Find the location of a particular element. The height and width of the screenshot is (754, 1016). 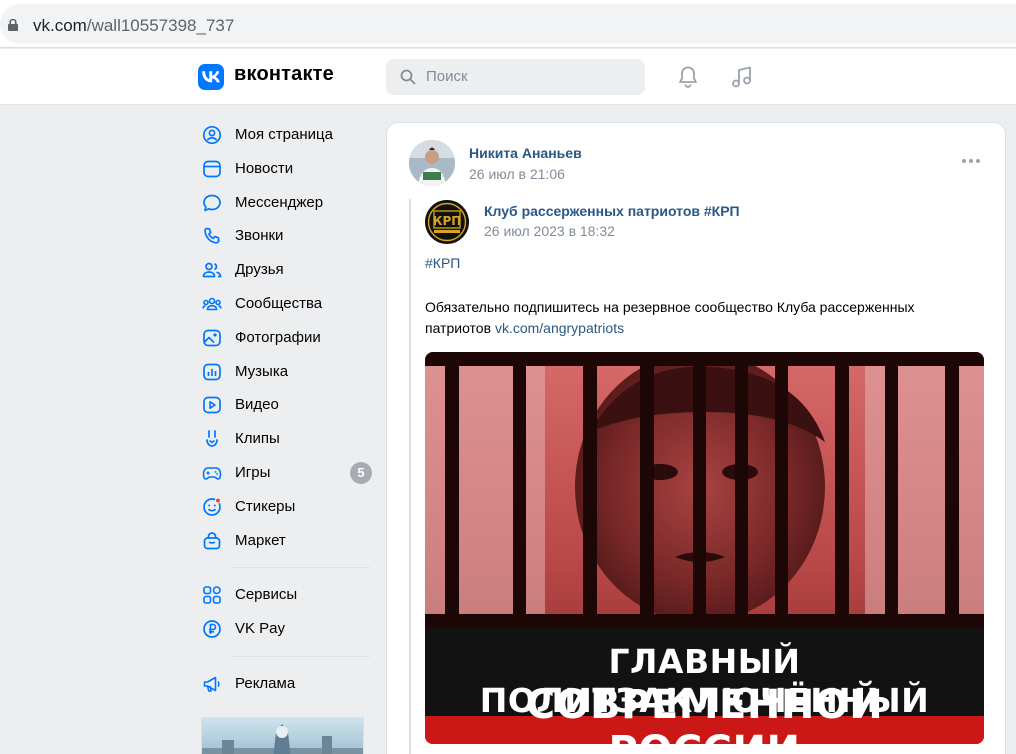

sidebar-item-my-page: Моя страница is located at coordinates (288, 135).